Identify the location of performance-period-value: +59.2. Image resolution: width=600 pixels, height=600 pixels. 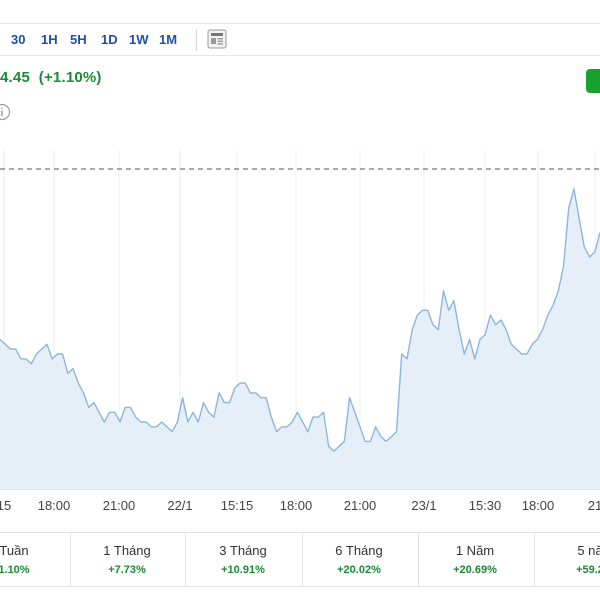
(588, 570).